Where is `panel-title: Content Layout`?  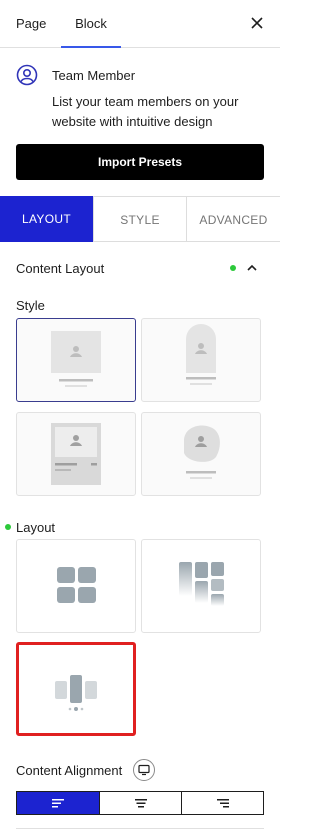
panel-title: Content Layout is located at coordinates (60, 268).